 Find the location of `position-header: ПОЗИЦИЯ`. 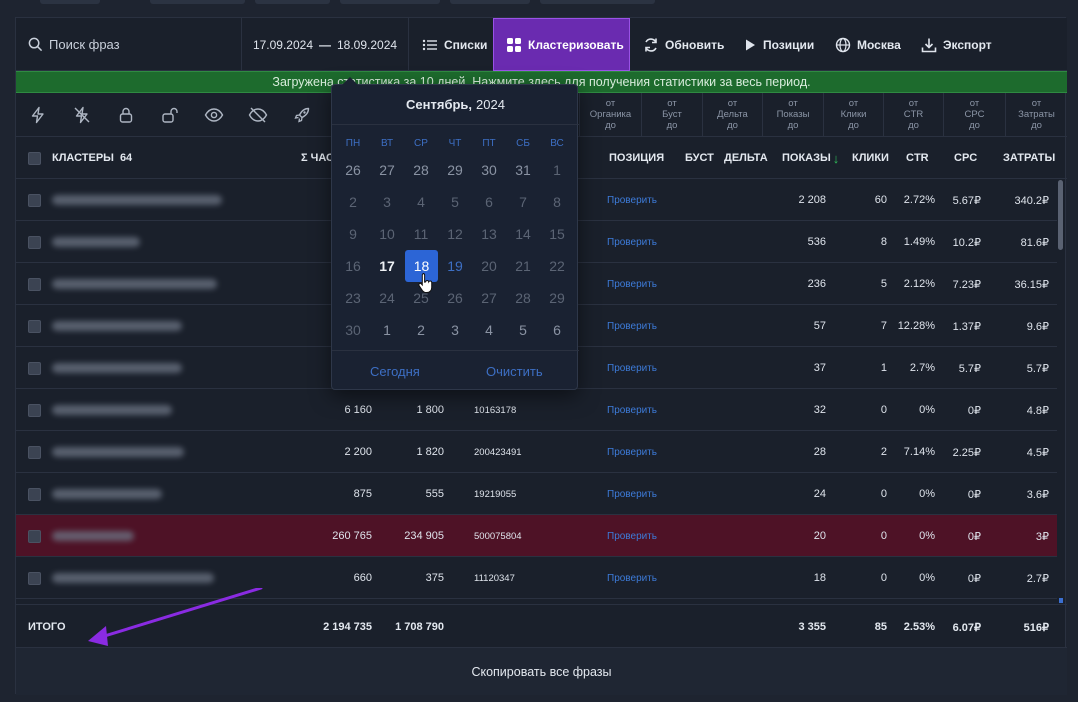

position-header: ПОЗИЦИЯ is located at coordinates (636, 158).